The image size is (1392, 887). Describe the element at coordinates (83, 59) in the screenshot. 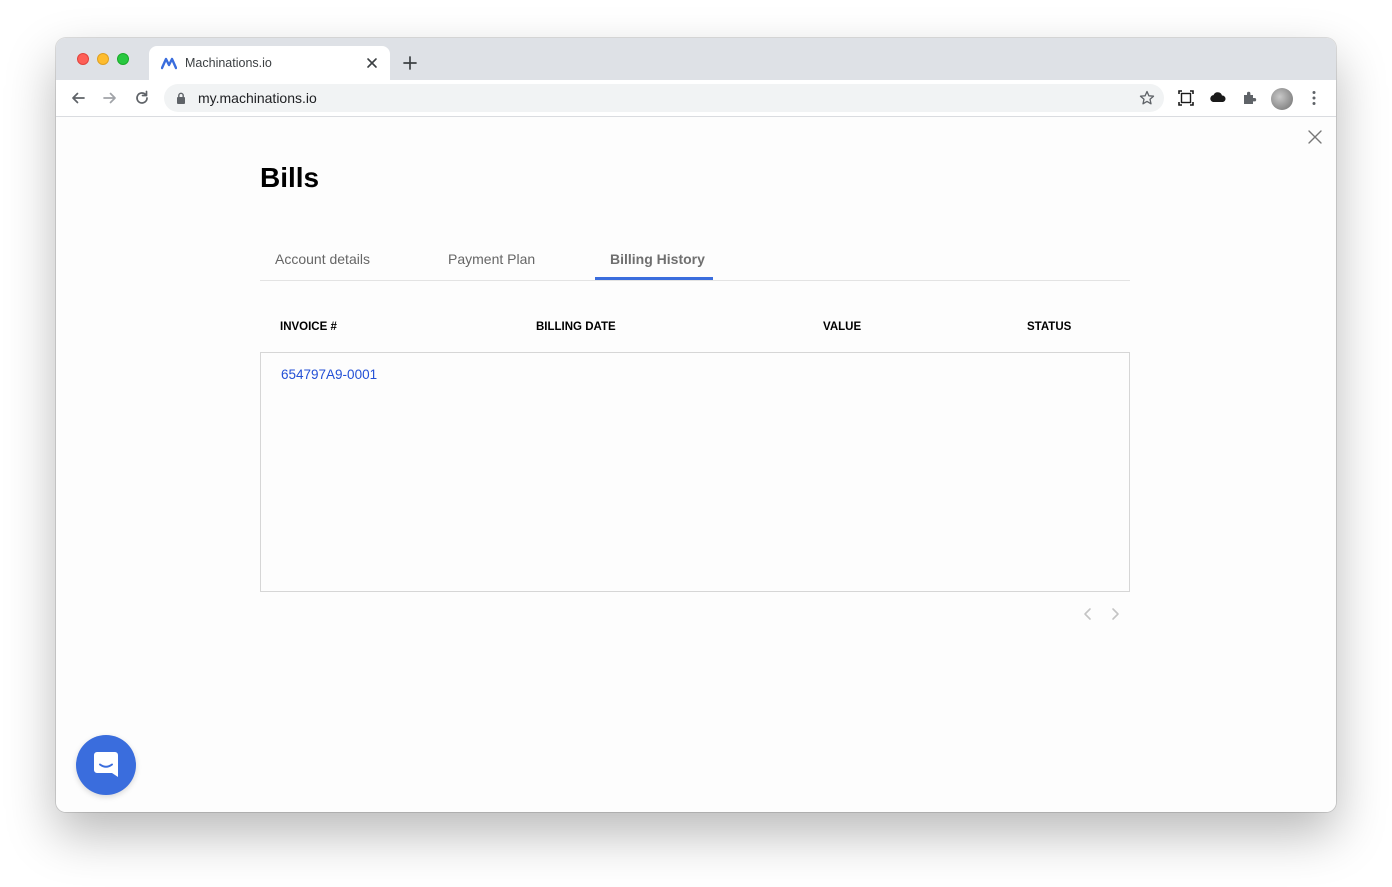

I see `window-close-button` at that location.